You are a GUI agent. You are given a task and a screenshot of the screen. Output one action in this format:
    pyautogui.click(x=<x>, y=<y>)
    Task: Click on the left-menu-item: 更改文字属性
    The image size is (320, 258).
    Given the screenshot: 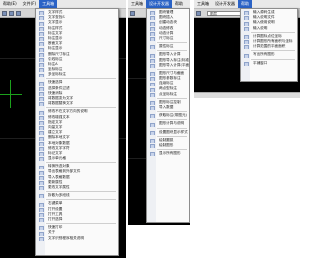 What is the action you would take?
    pyautogui.click(x=77, y=188)
    